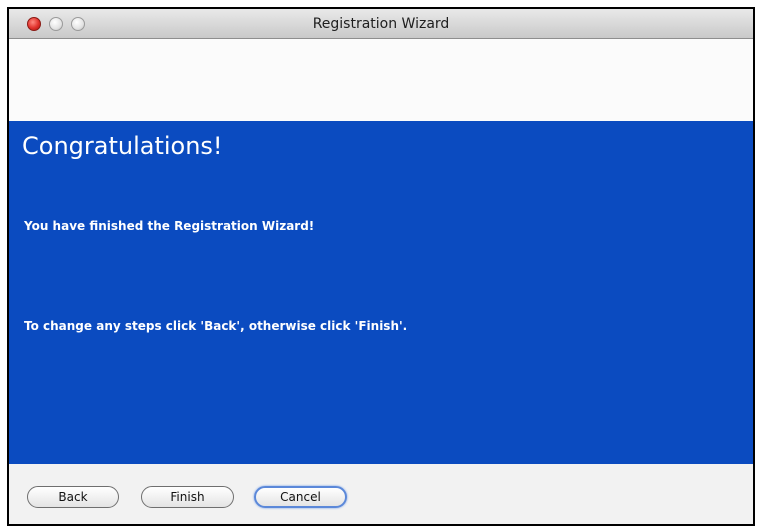 This screenshot has height=528, width=757. I want to click on back-button: Back, so click(73, 497).